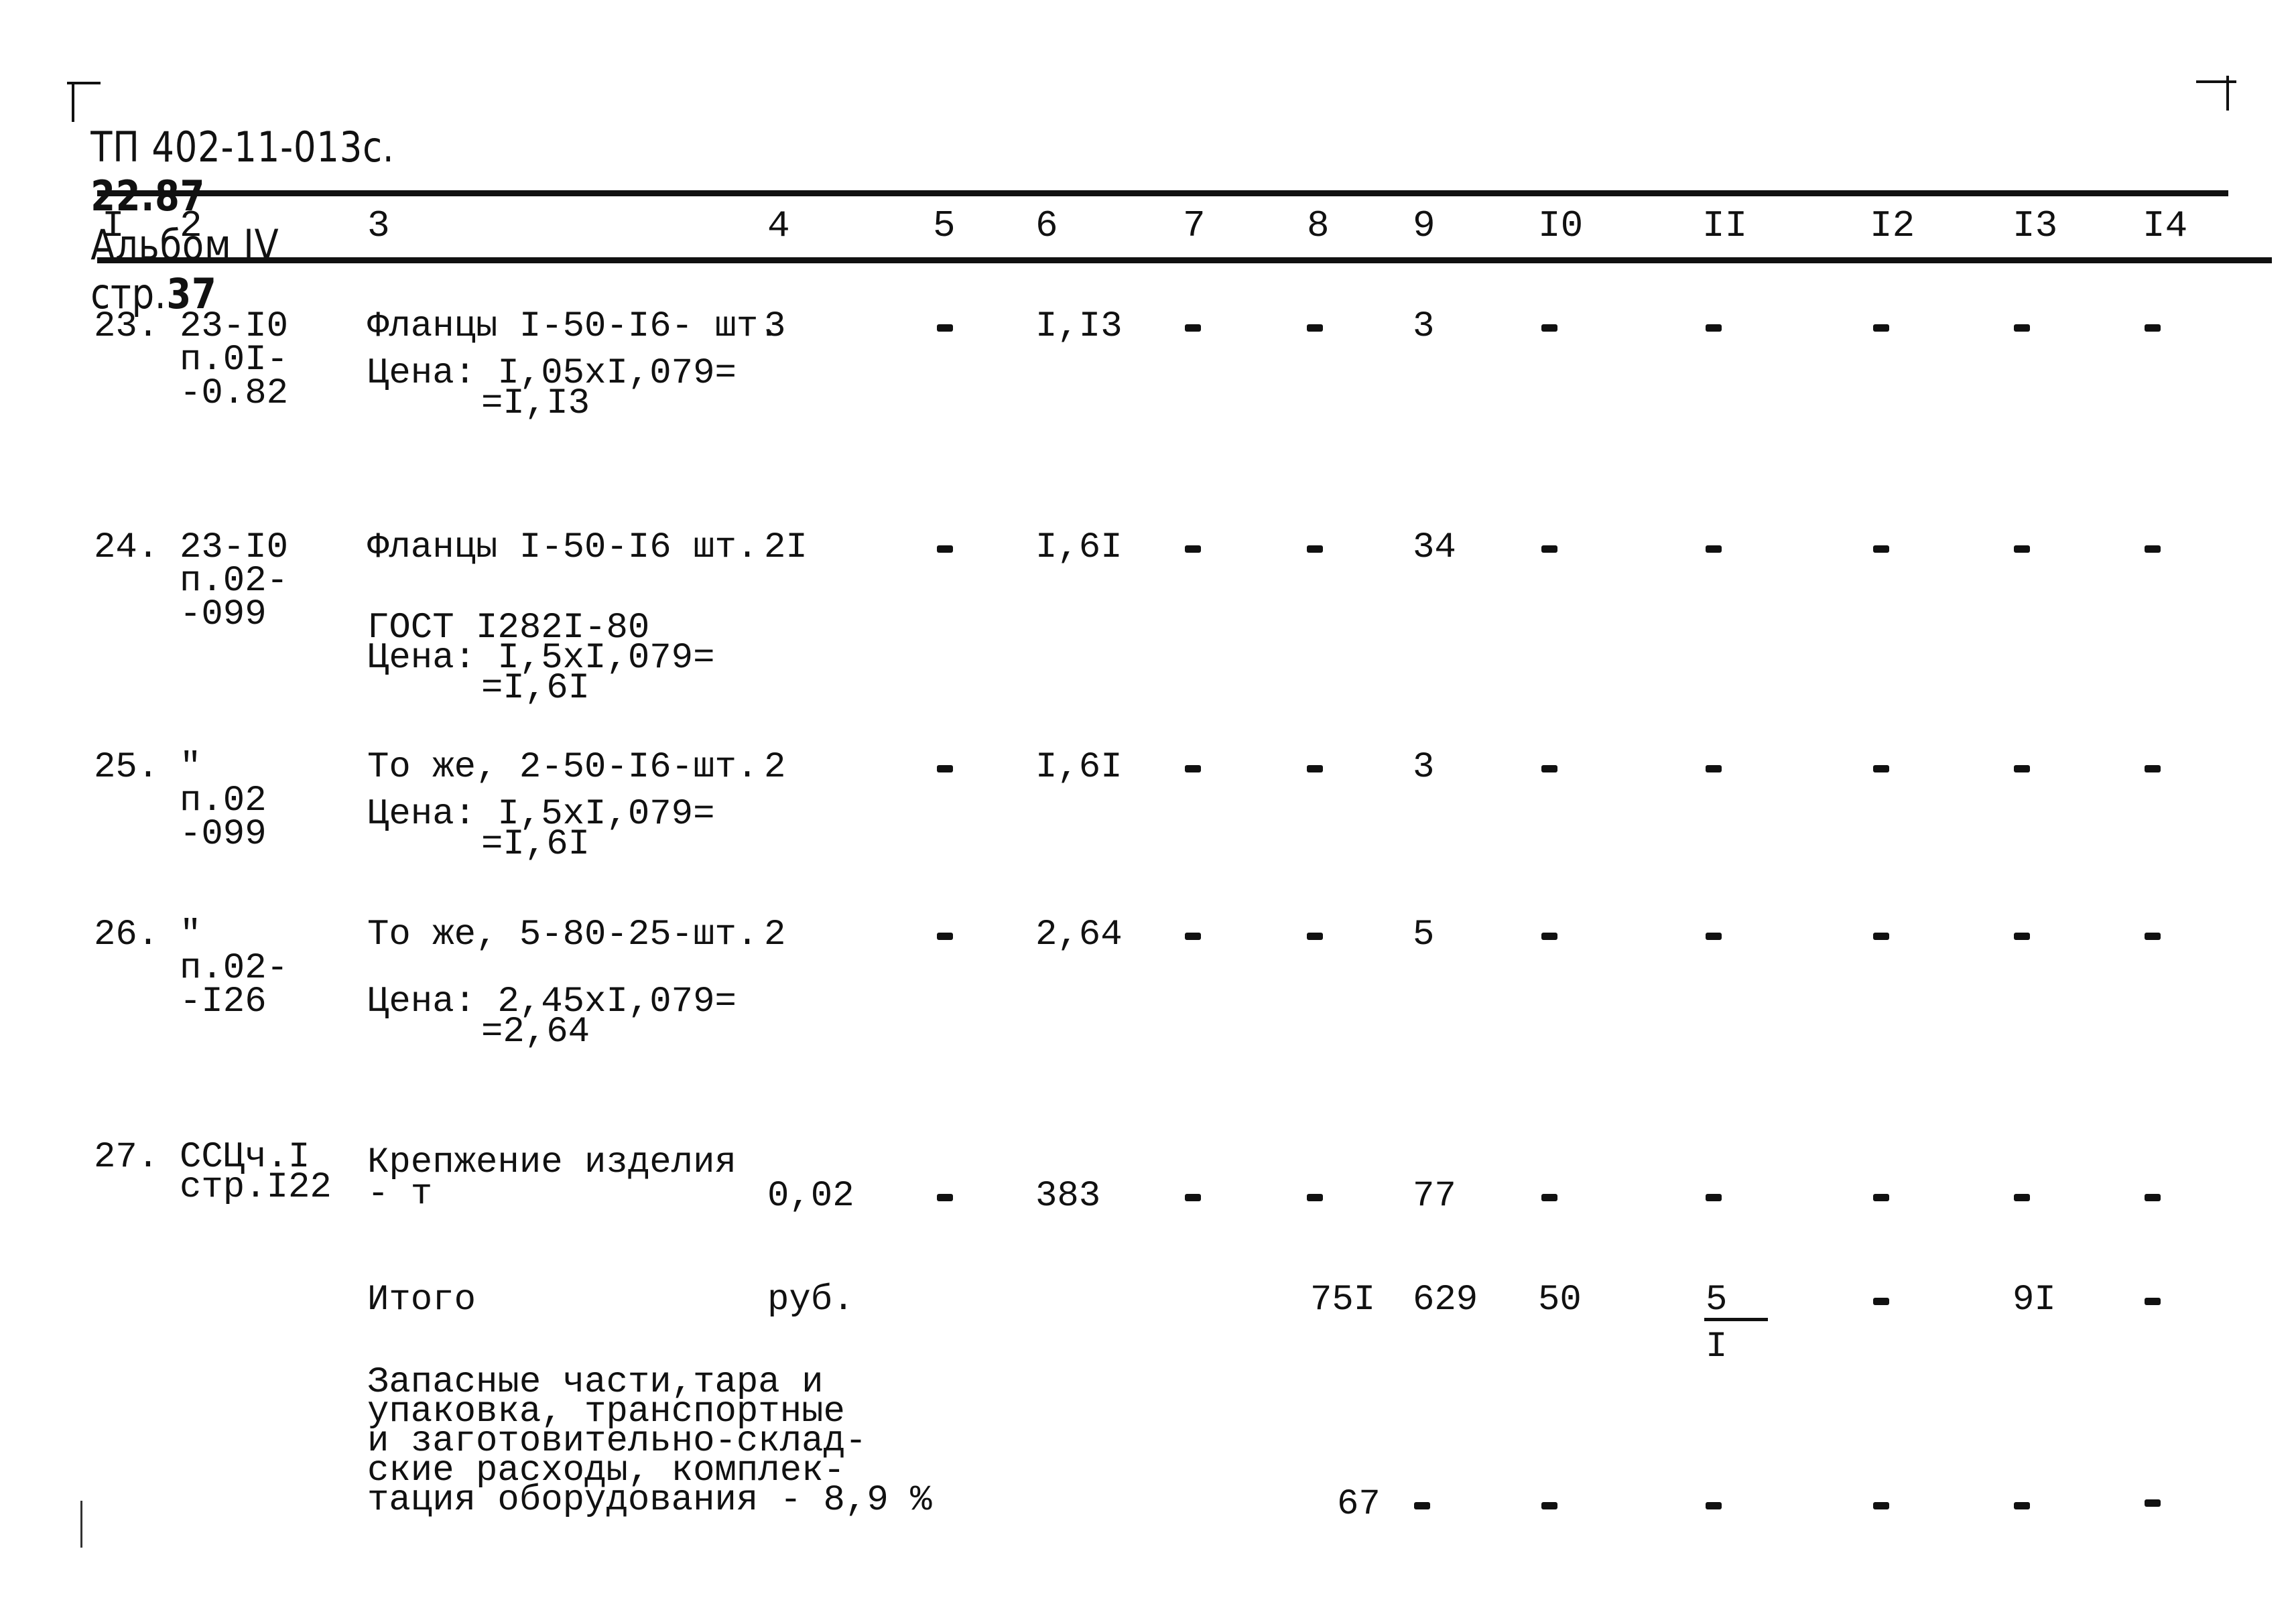 The height and width of the screenshot is (1622, 2296). Describe the element at coordinates (127, 1157) in the screenshot. I see `row-number: 27.` at that location.